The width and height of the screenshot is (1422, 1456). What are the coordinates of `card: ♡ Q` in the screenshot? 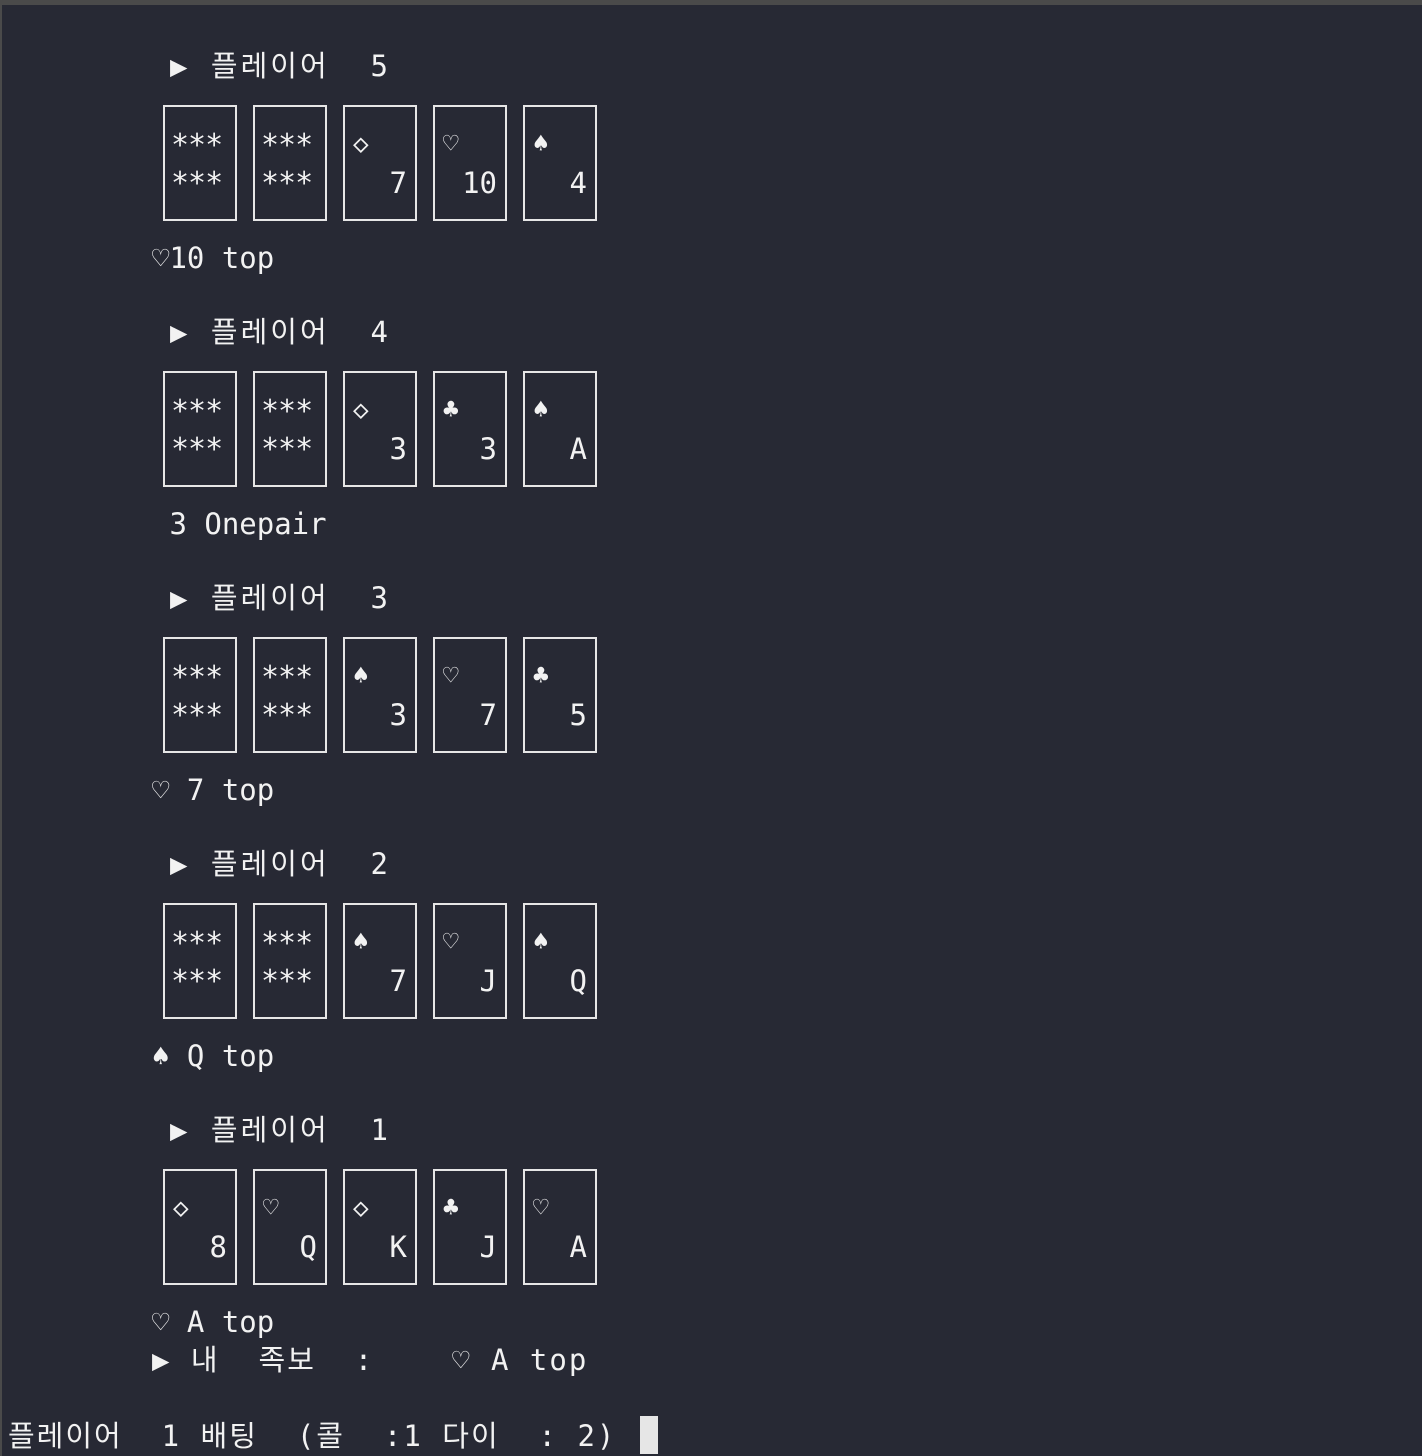 It's located at (290, 1227).